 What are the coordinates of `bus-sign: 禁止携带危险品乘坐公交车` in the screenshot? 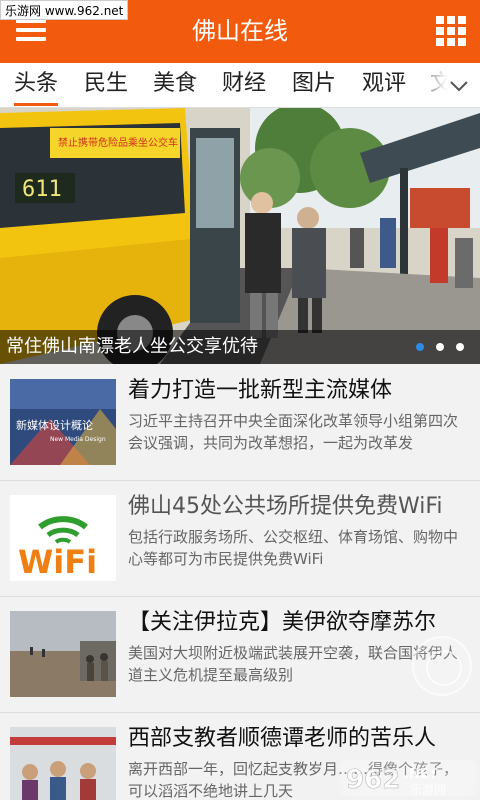 It's located at (118, 142).